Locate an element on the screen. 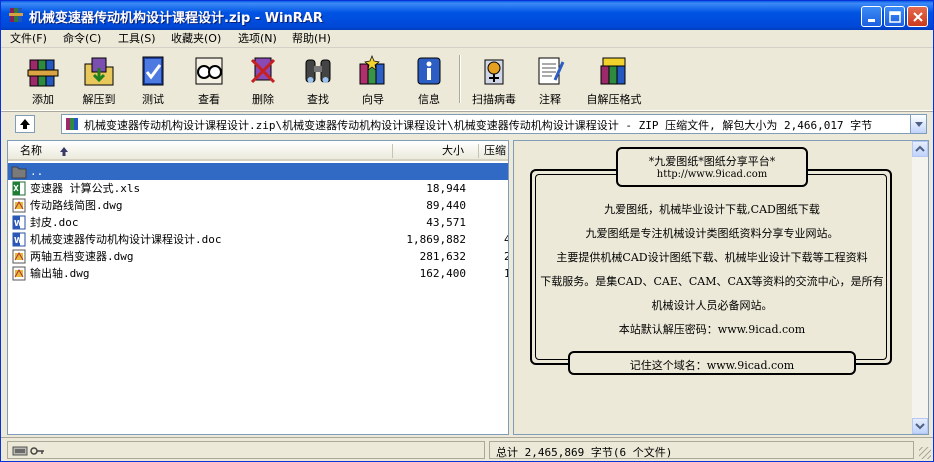 This screenshot has height=462, width=934. window-title: 机械变速器传动机构设计课程设计.zip - WinRAR is located at coordinates (176, 18).